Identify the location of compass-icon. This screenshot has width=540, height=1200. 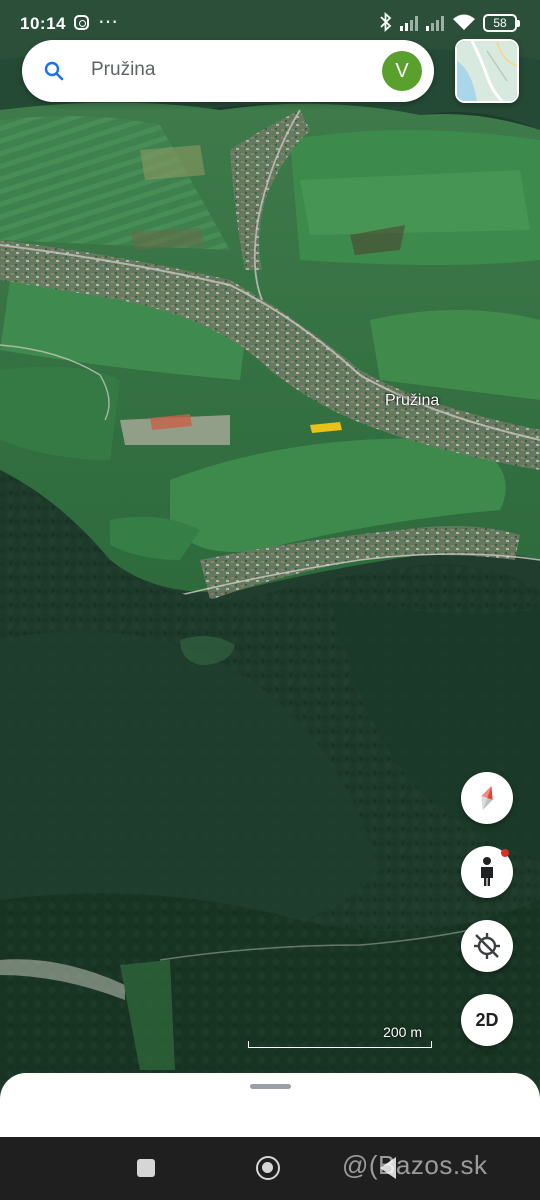
(487, 798).